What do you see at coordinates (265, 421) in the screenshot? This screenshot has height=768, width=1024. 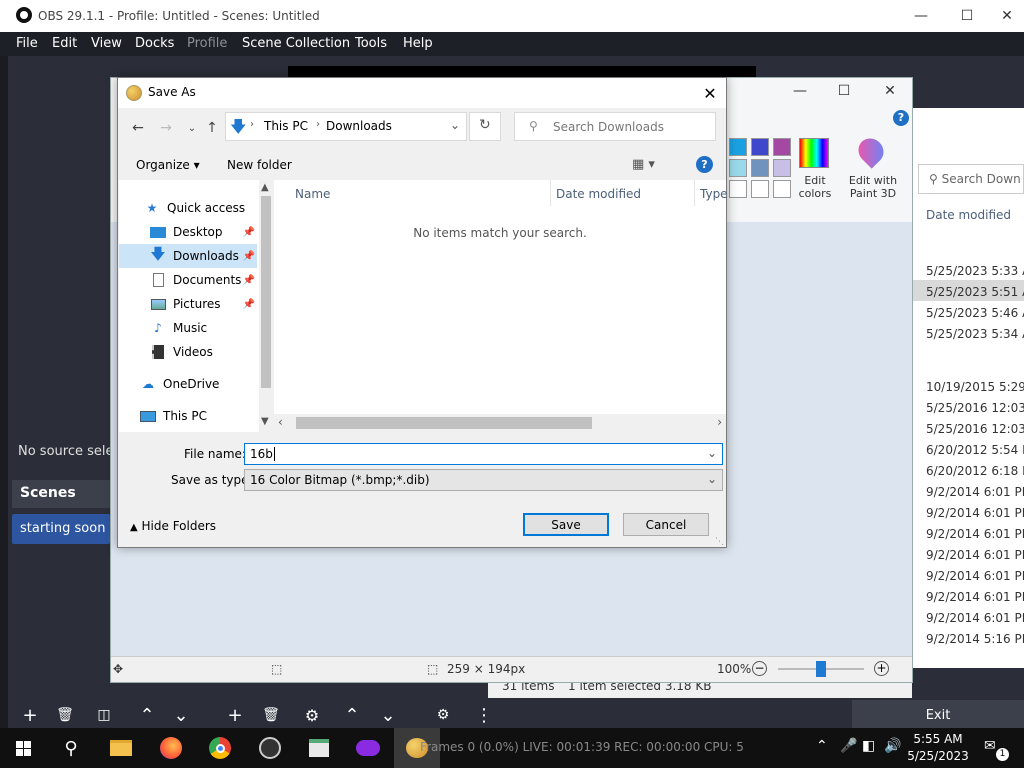 I see `scroll-down-icon: ▼` at bounding box center [265, 421].